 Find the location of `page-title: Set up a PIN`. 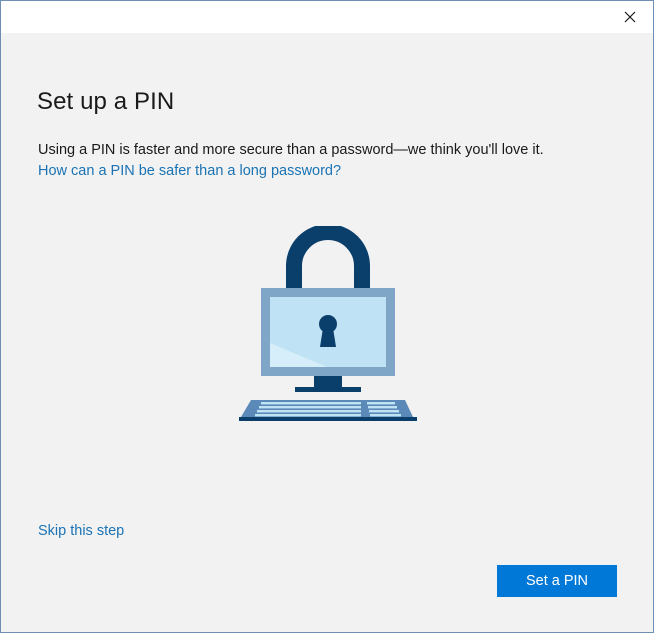

page-title: Set up a PIN is located at coordinates (106, 101).